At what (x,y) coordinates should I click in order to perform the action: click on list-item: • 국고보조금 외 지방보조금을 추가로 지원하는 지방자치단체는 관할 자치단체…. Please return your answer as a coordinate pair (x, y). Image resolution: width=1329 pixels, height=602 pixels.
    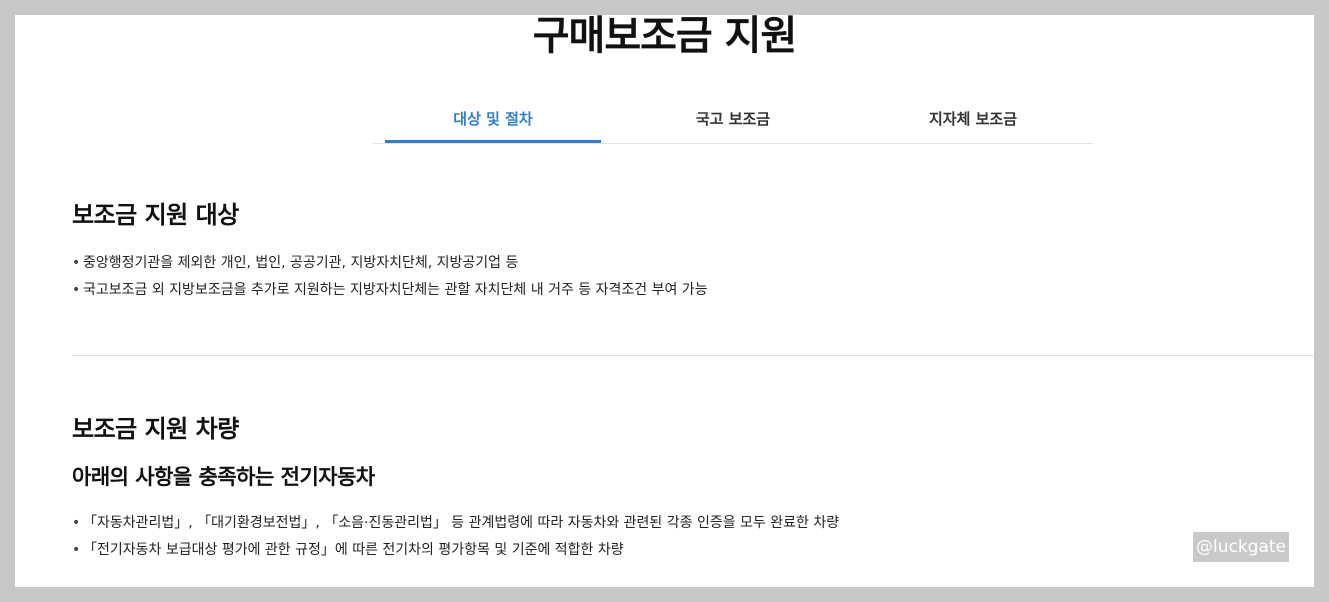
    Looking at the image, I should click on (390, 290).